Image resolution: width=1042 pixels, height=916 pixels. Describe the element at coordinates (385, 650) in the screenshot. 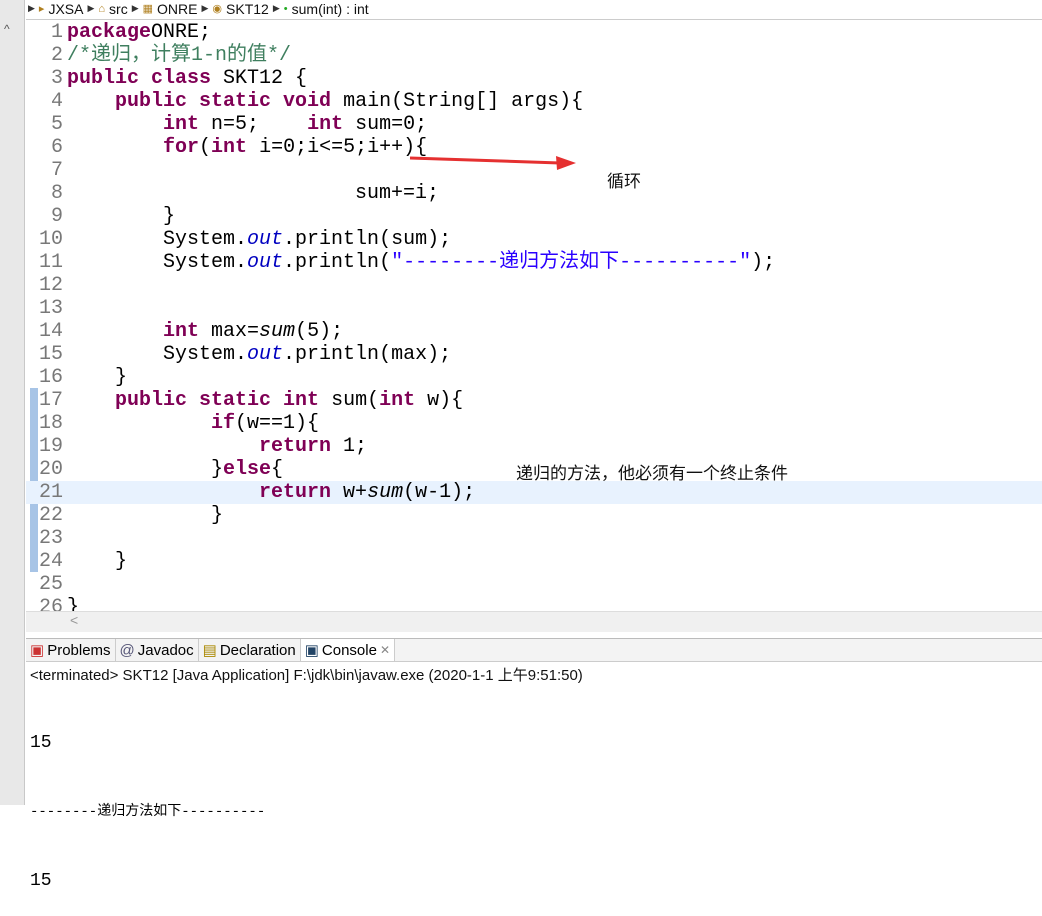

I see `close-icon: ✕` at that location.